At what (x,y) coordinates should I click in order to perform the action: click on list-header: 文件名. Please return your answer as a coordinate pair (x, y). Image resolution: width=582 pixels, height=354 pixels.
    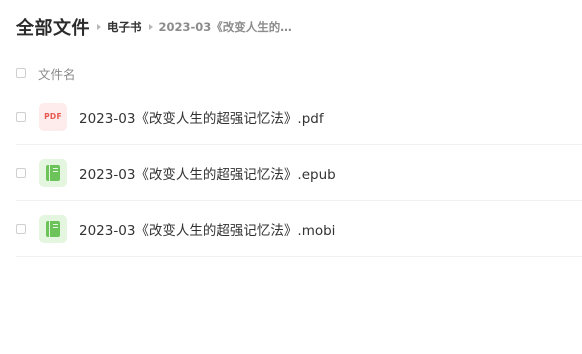
    Looking at the image, I should click on (46, 73).